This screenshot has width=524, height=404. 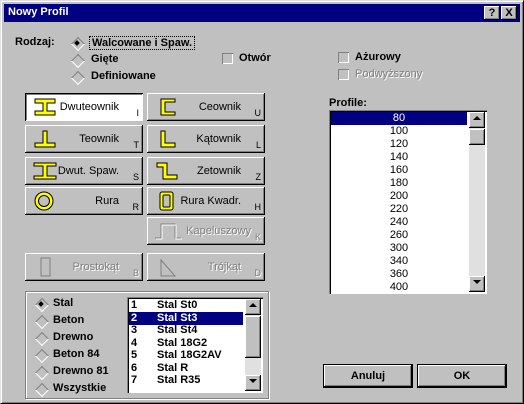 What do you see at coordinates (78, 78) in the screenshot?
I see `radio-definiowane` at bounding box center [78, 78].